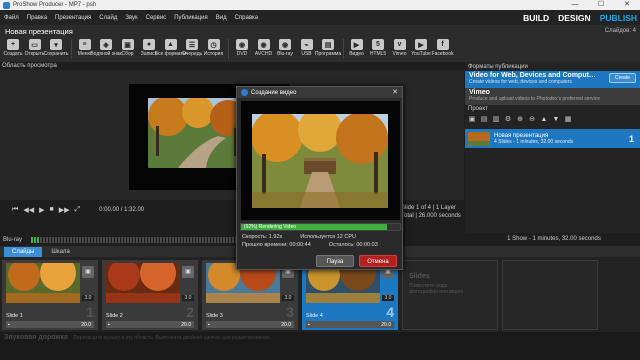 The height and width of the screenshot is (360, 640). What do you see at coordinates (23, 252) in the screenshot?
I see `tab-slides: Слайды` at bounding box center [23, 252].